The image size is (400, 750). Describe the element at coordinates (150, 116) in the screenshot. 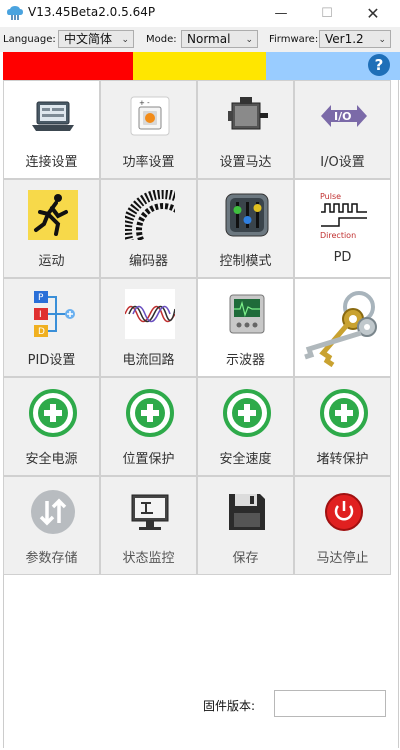

I see `battery-icon: + -` at that location.